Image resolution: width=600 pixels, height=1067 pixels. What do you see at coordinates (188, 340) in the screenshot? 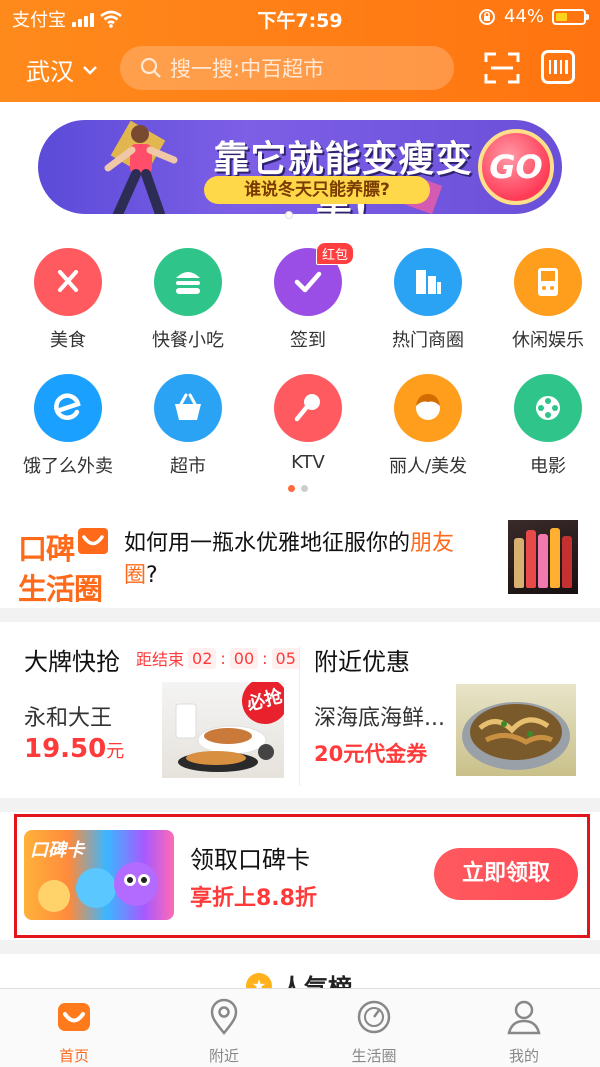
I see `category-label: 快餐小吃` at bounding box center [188, 340].